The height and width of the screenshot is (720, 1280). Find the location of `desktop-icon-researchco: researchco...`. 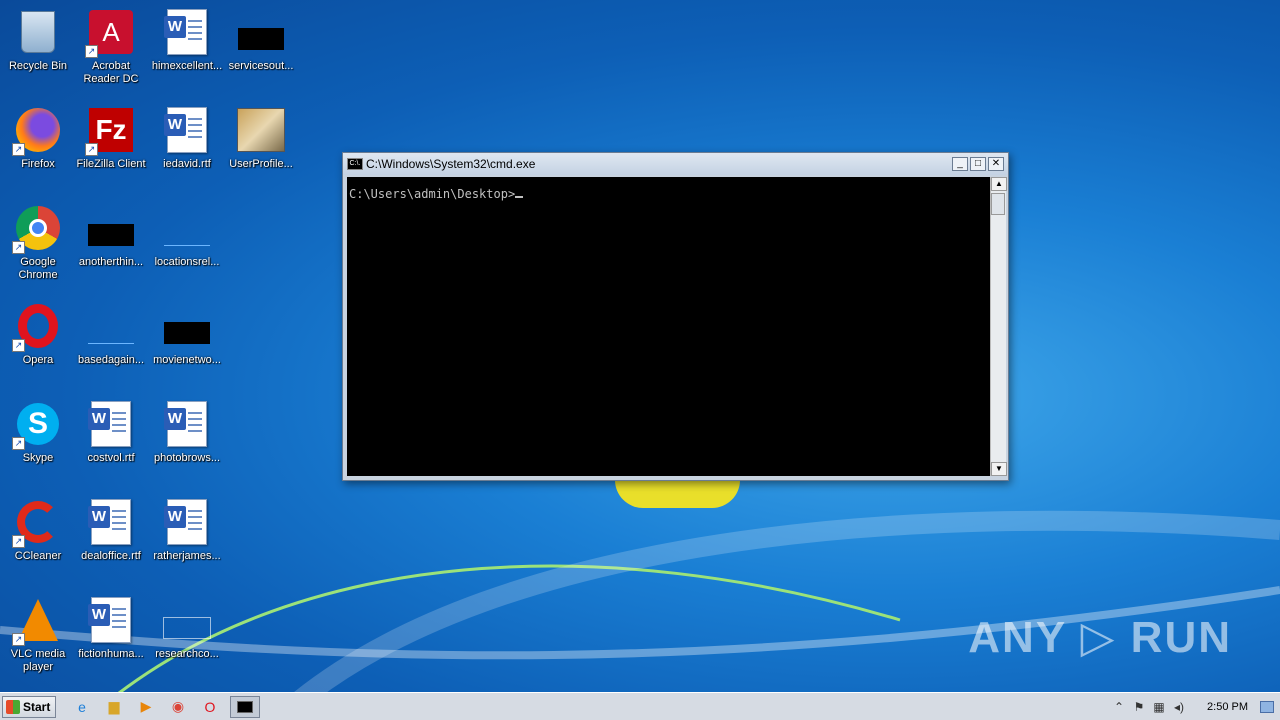

desktop-icon-researchco: researchco... is located at coordinates (187, 635).